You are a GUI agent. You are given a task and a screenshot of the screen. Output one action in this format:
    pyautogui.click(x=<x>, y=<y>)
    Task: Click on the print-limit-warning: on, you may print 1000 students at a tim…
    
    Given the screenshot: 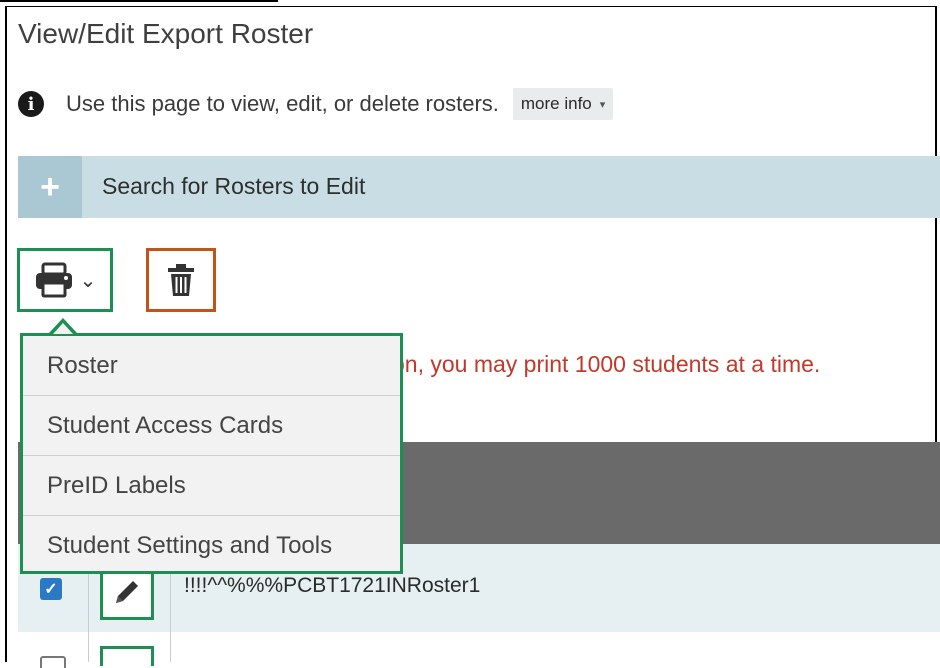 What is the action you would take?
    pyautogui.click(x=606, y=364)
    